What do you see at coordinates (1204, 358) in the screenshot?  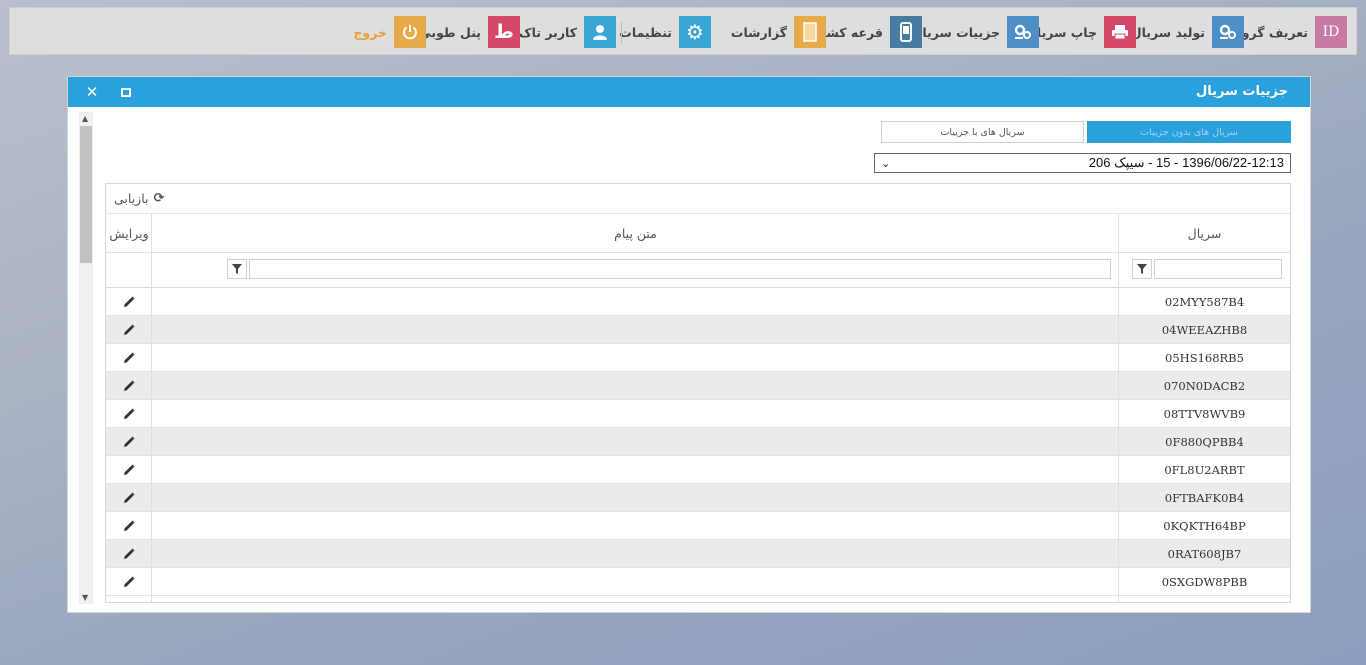 I see `serial-cell: 05HS168RB5` at bounding box center [1204, 358].